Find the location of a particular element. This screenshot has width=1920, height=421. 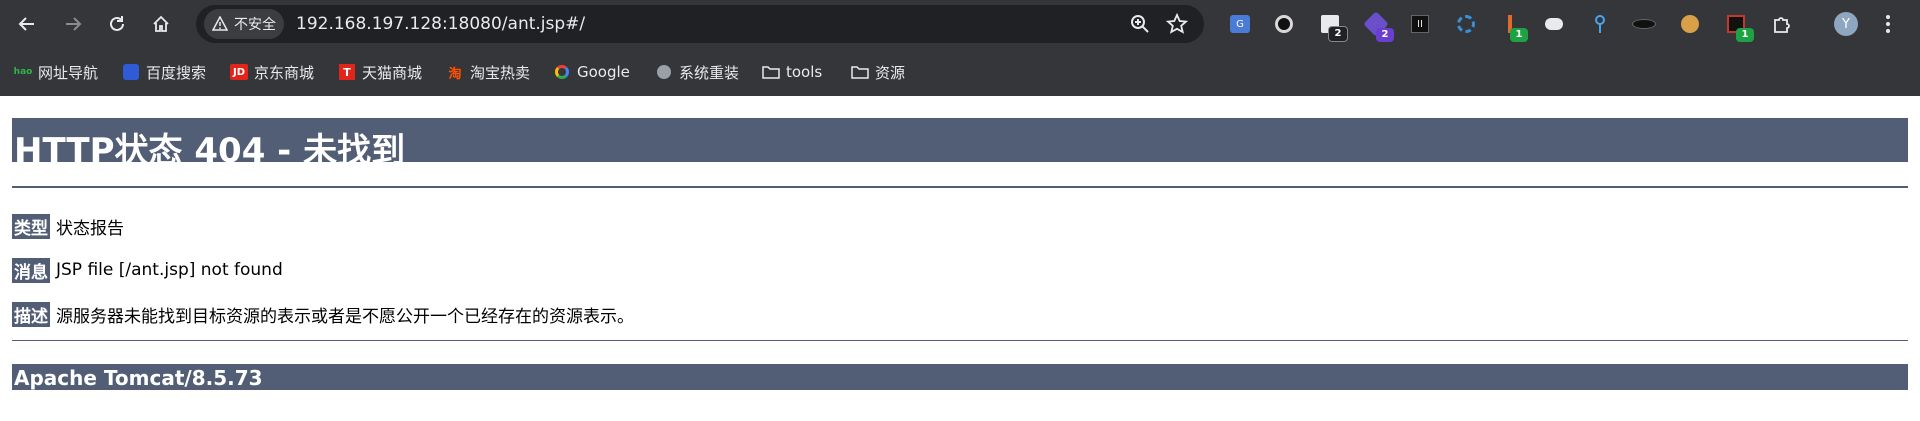

bookmark-google: Google is located at coordinates (591, 72).